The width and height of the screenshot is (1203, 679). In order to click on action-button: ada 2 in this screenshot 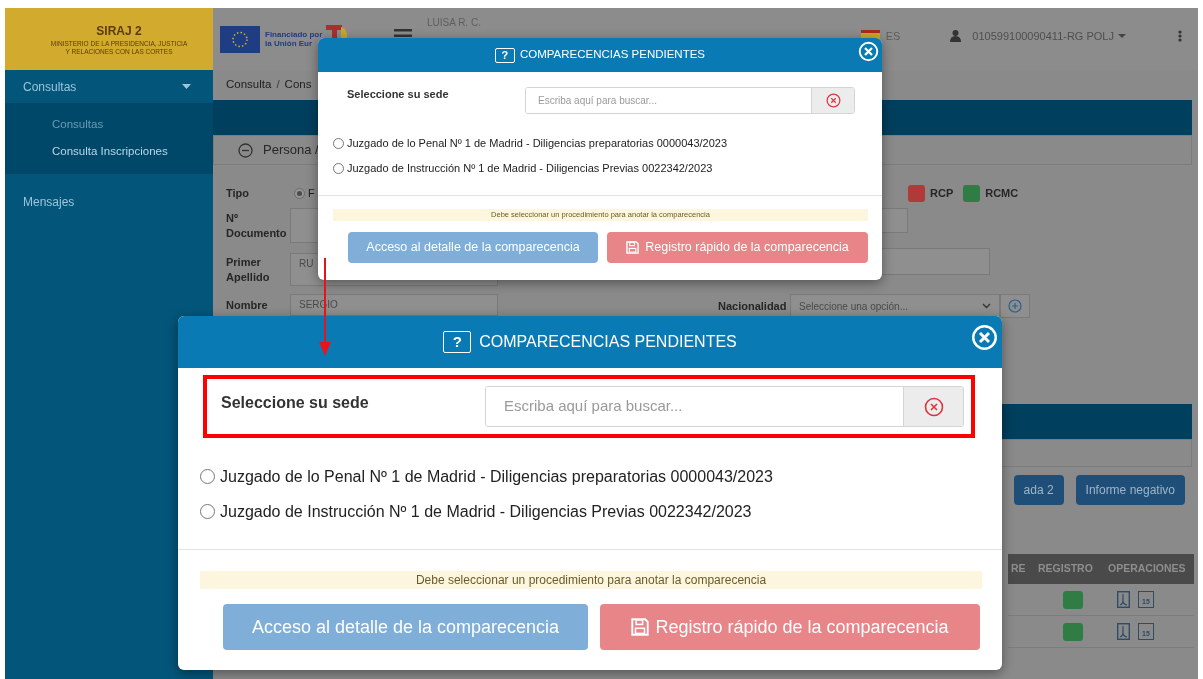, I will do `click(1038, 490)`.